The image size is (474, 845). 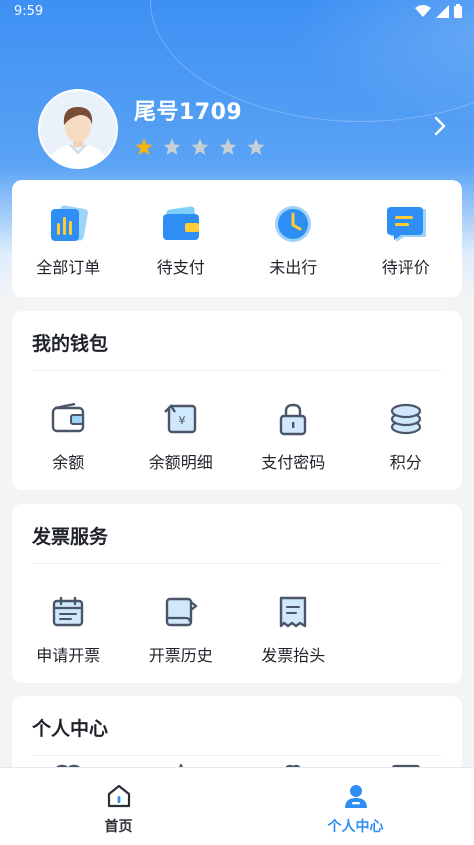 What do you see at coordinates (243, 129) in the screenshot?
I see `profile-header: 尾号1709` at bounding box center [243, 129].